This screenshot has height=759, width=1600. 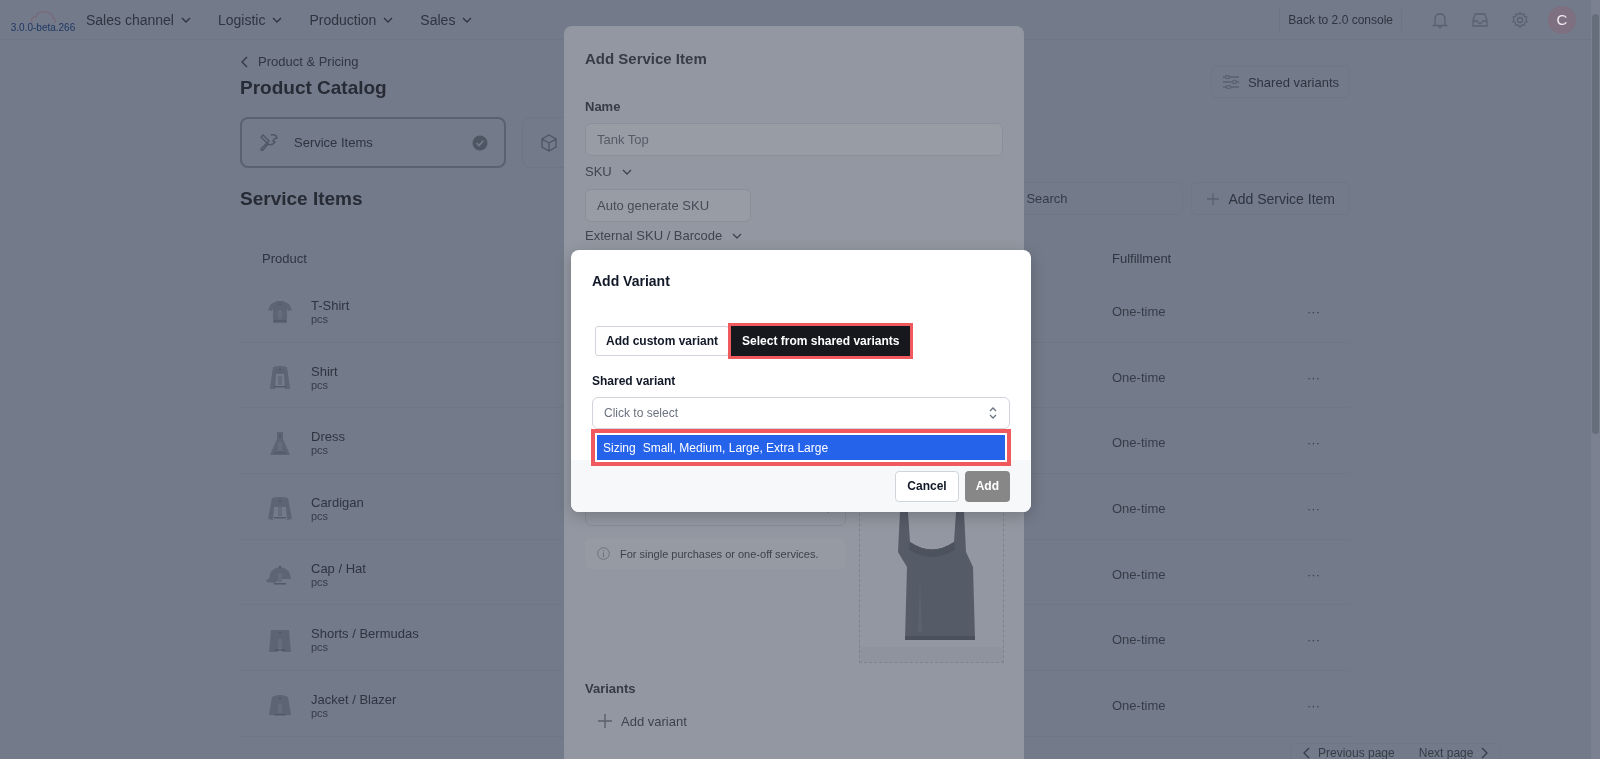 What do you see at coordinates (446, 19) in the screenshot?
I see `nav-menu: Sales` at bounding box center [446, 19].